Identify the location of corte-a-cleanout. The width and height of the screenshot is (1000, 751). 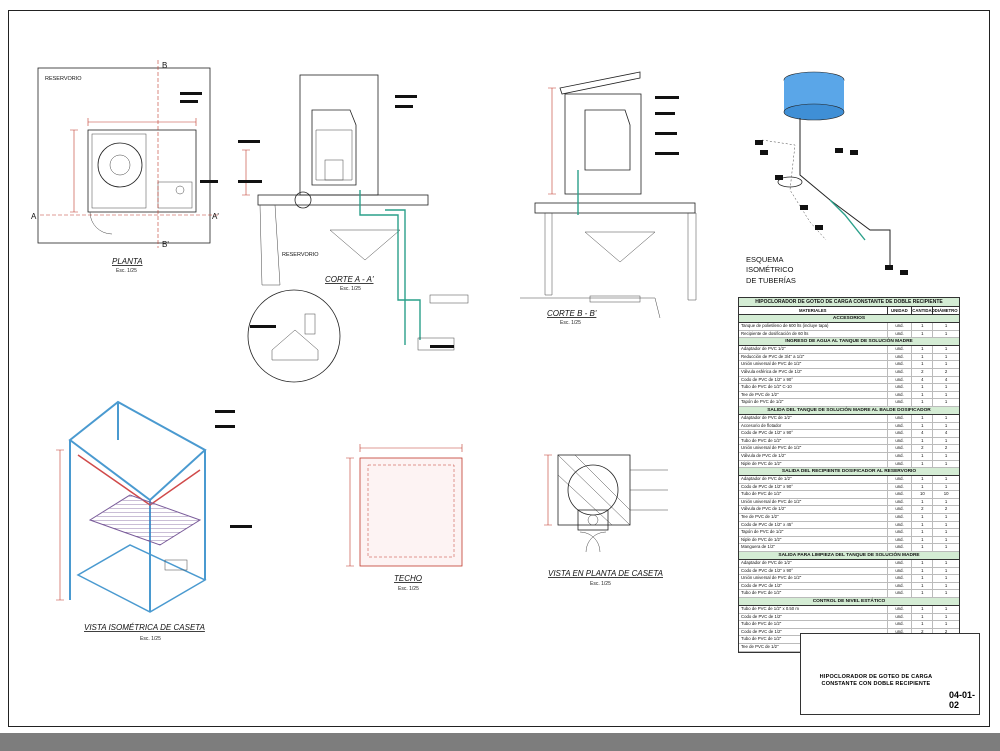
(449, 299).